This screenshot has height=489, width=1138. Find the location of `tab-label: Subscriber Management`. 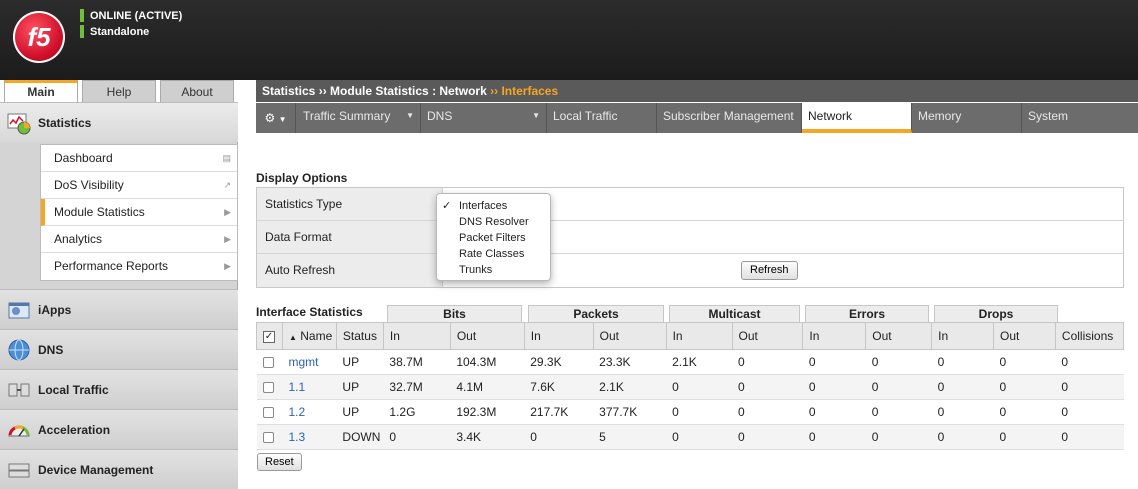

tab-label: Subscriber Management is located at coordinates (728, 116).